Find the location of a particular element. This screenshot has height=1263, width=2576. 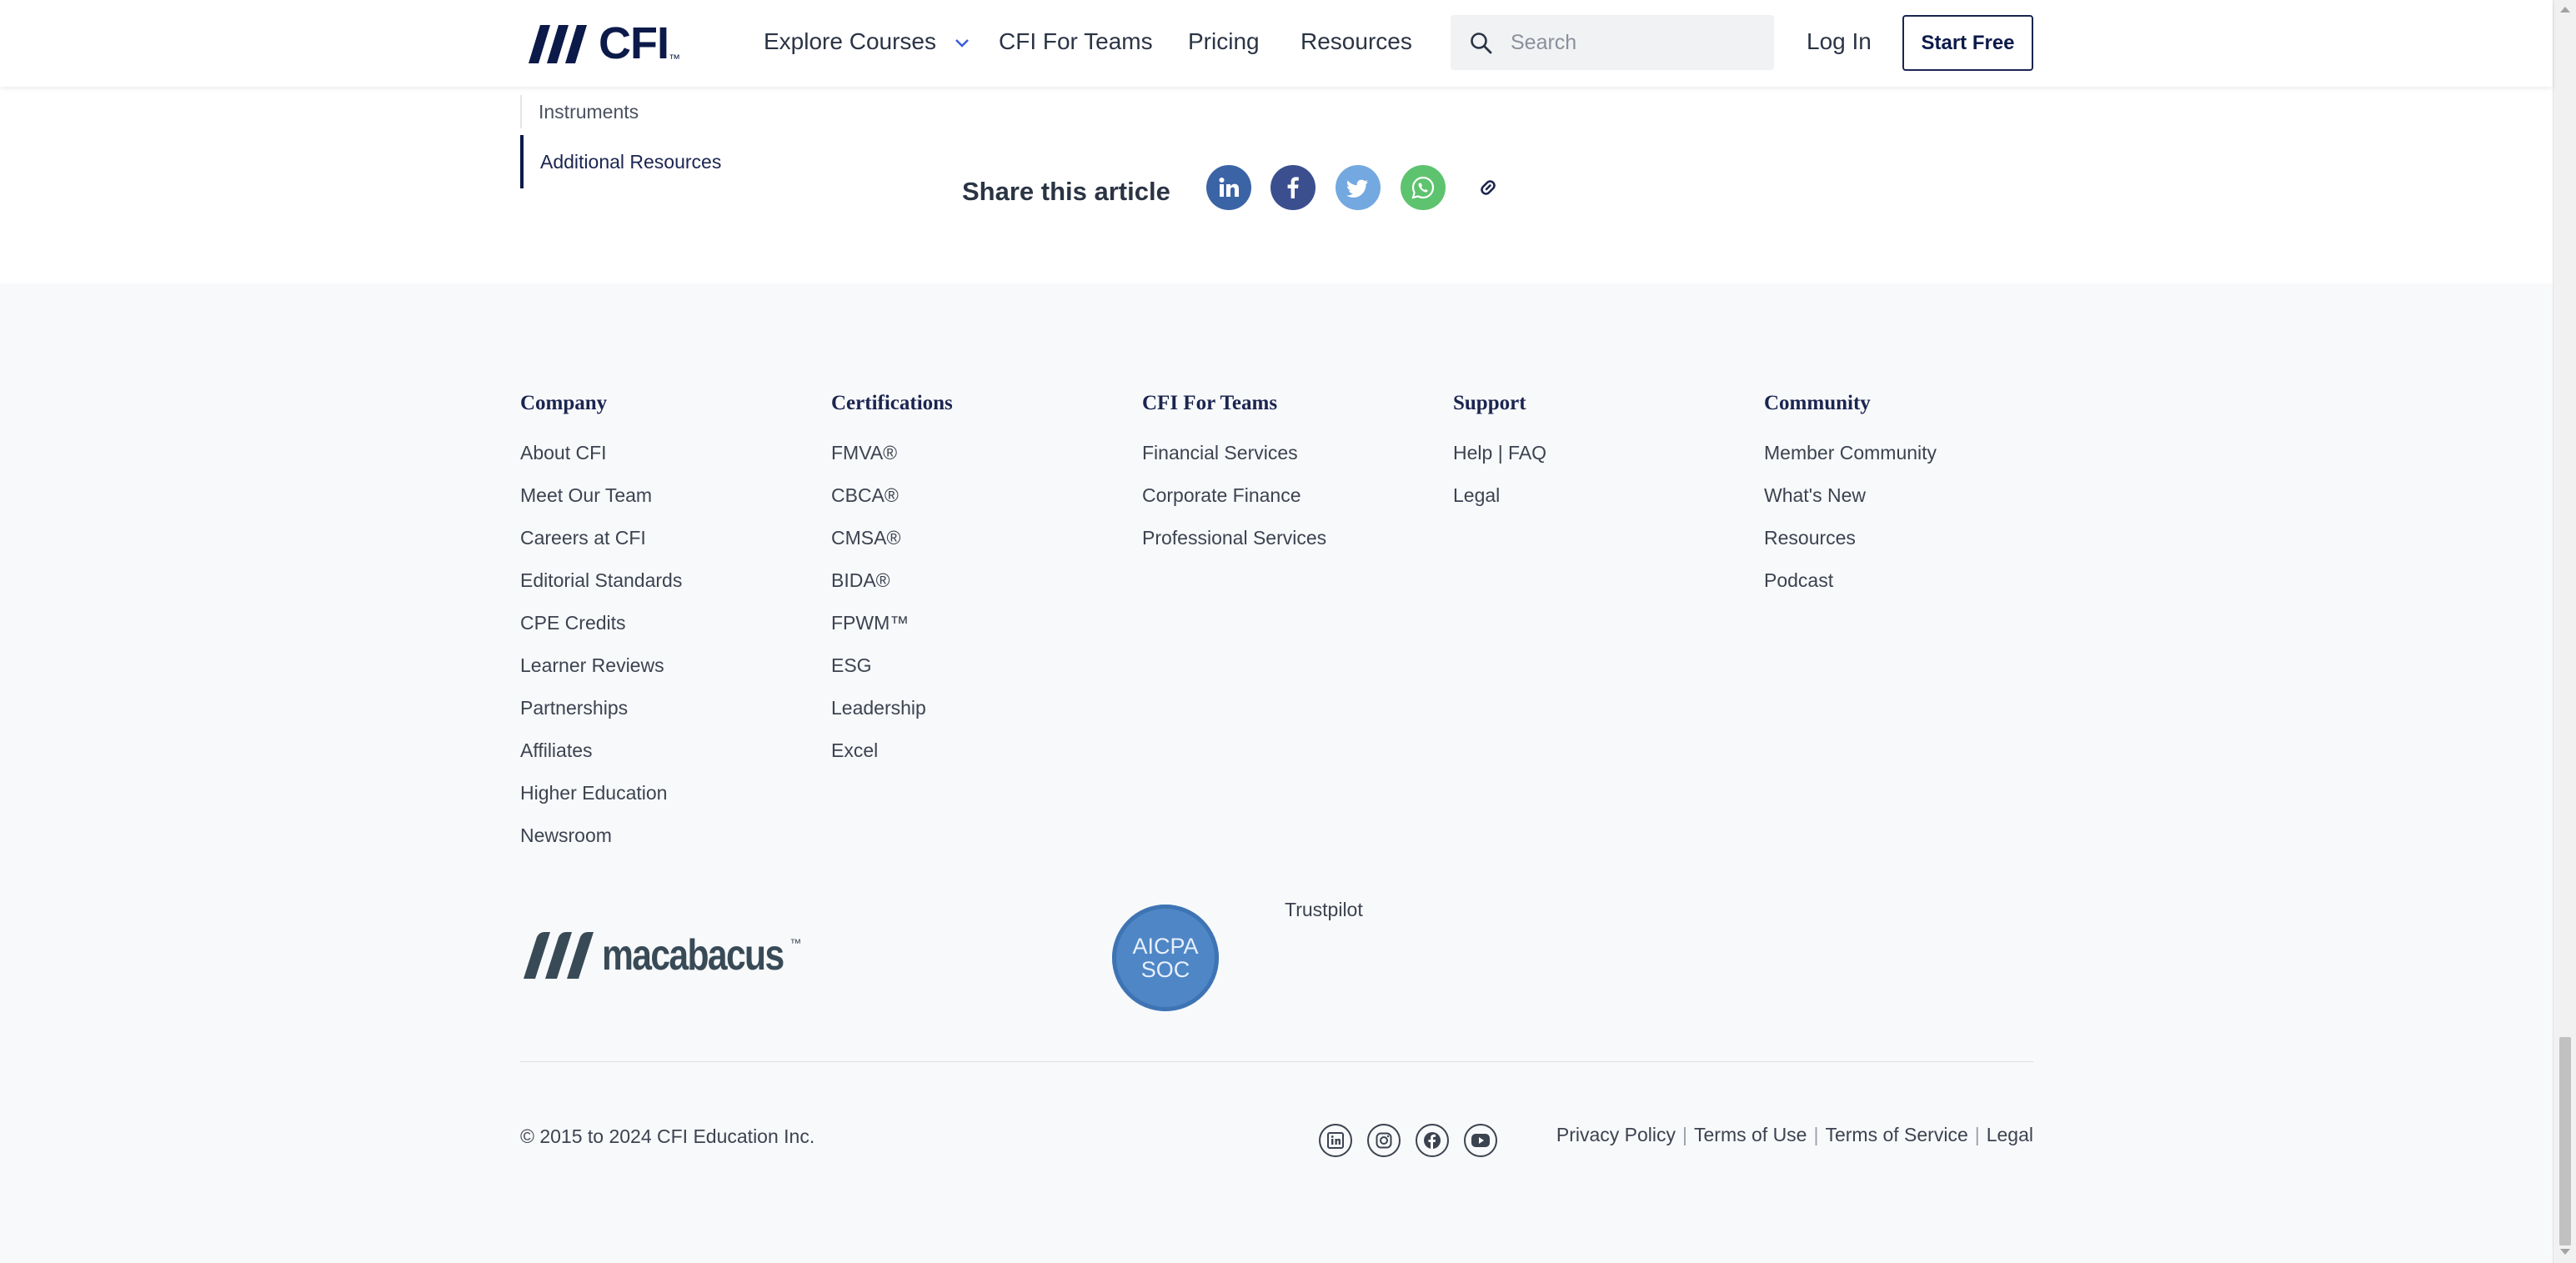

macabacus-text: macabacus is located at coordinates (693, 955).